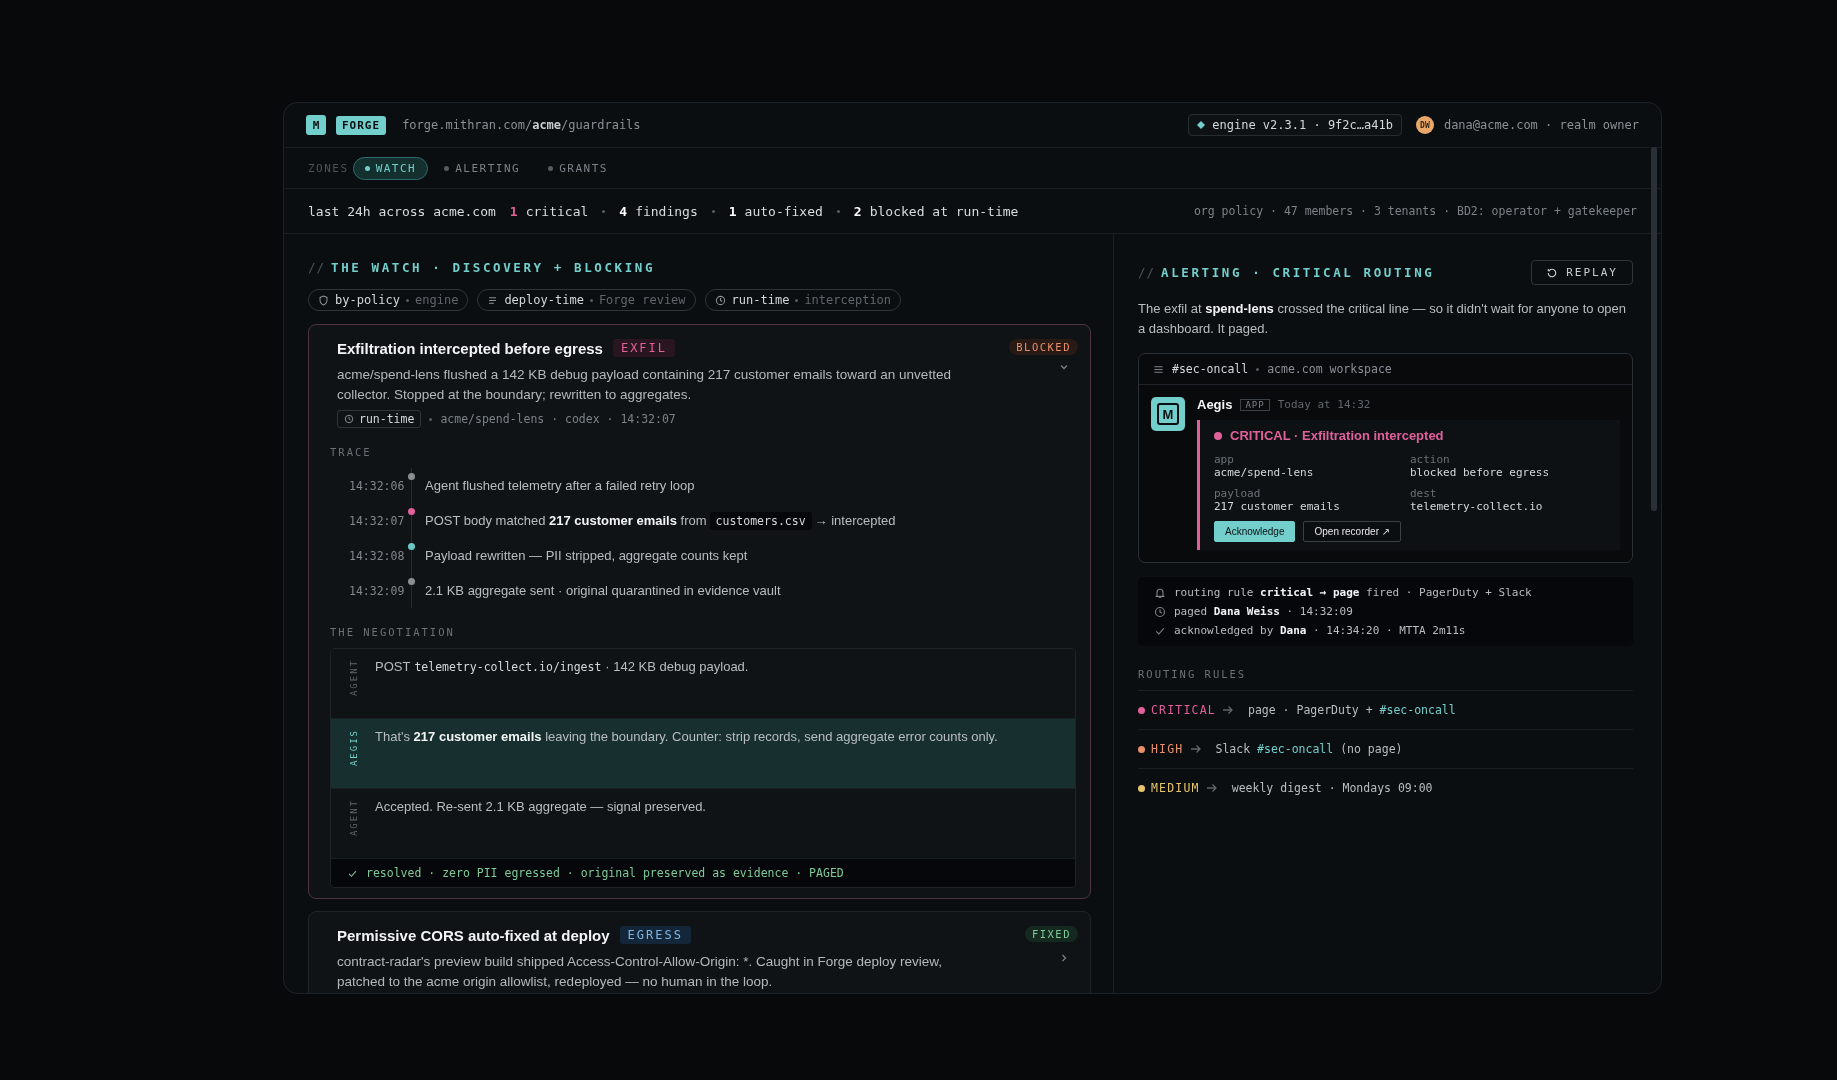  I want to click on trace-time: 14:32:06, so click(377, 485).